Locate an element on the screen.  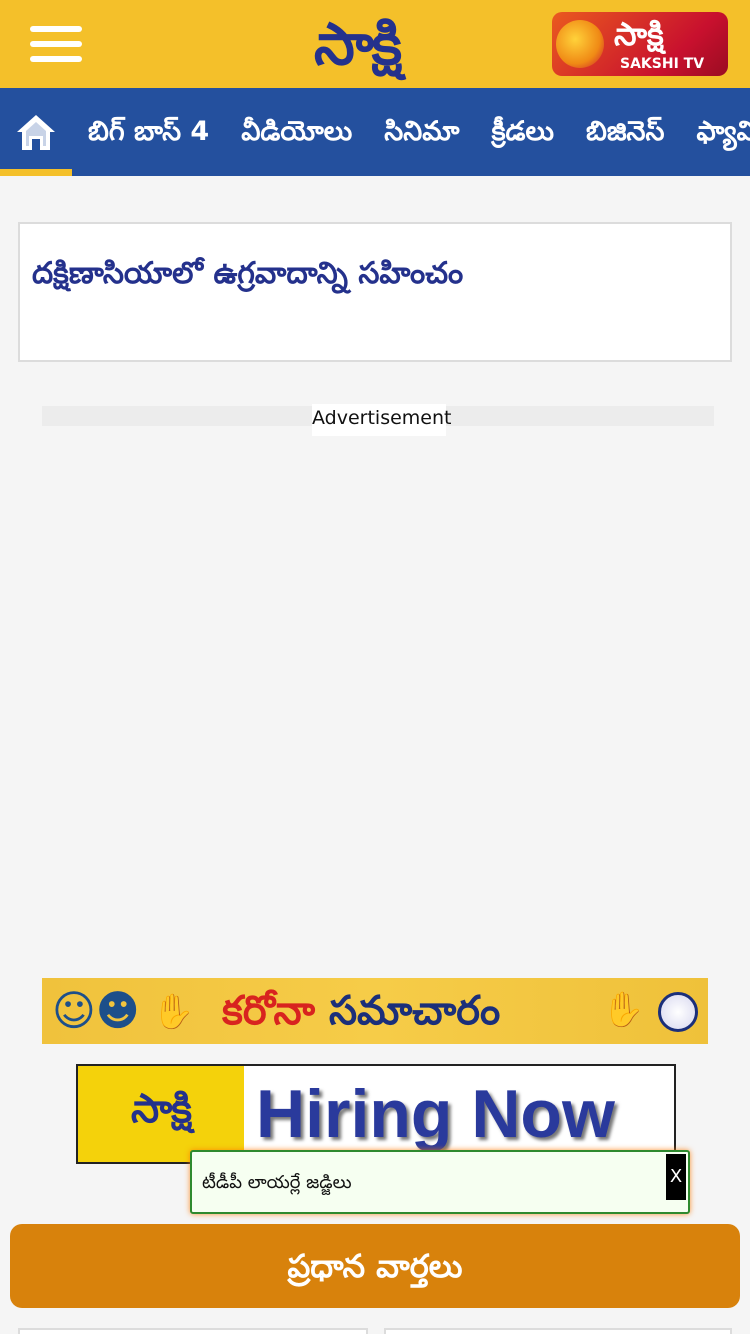
tv-logo-text: సాక్షి is located at coordinates (639, 34).